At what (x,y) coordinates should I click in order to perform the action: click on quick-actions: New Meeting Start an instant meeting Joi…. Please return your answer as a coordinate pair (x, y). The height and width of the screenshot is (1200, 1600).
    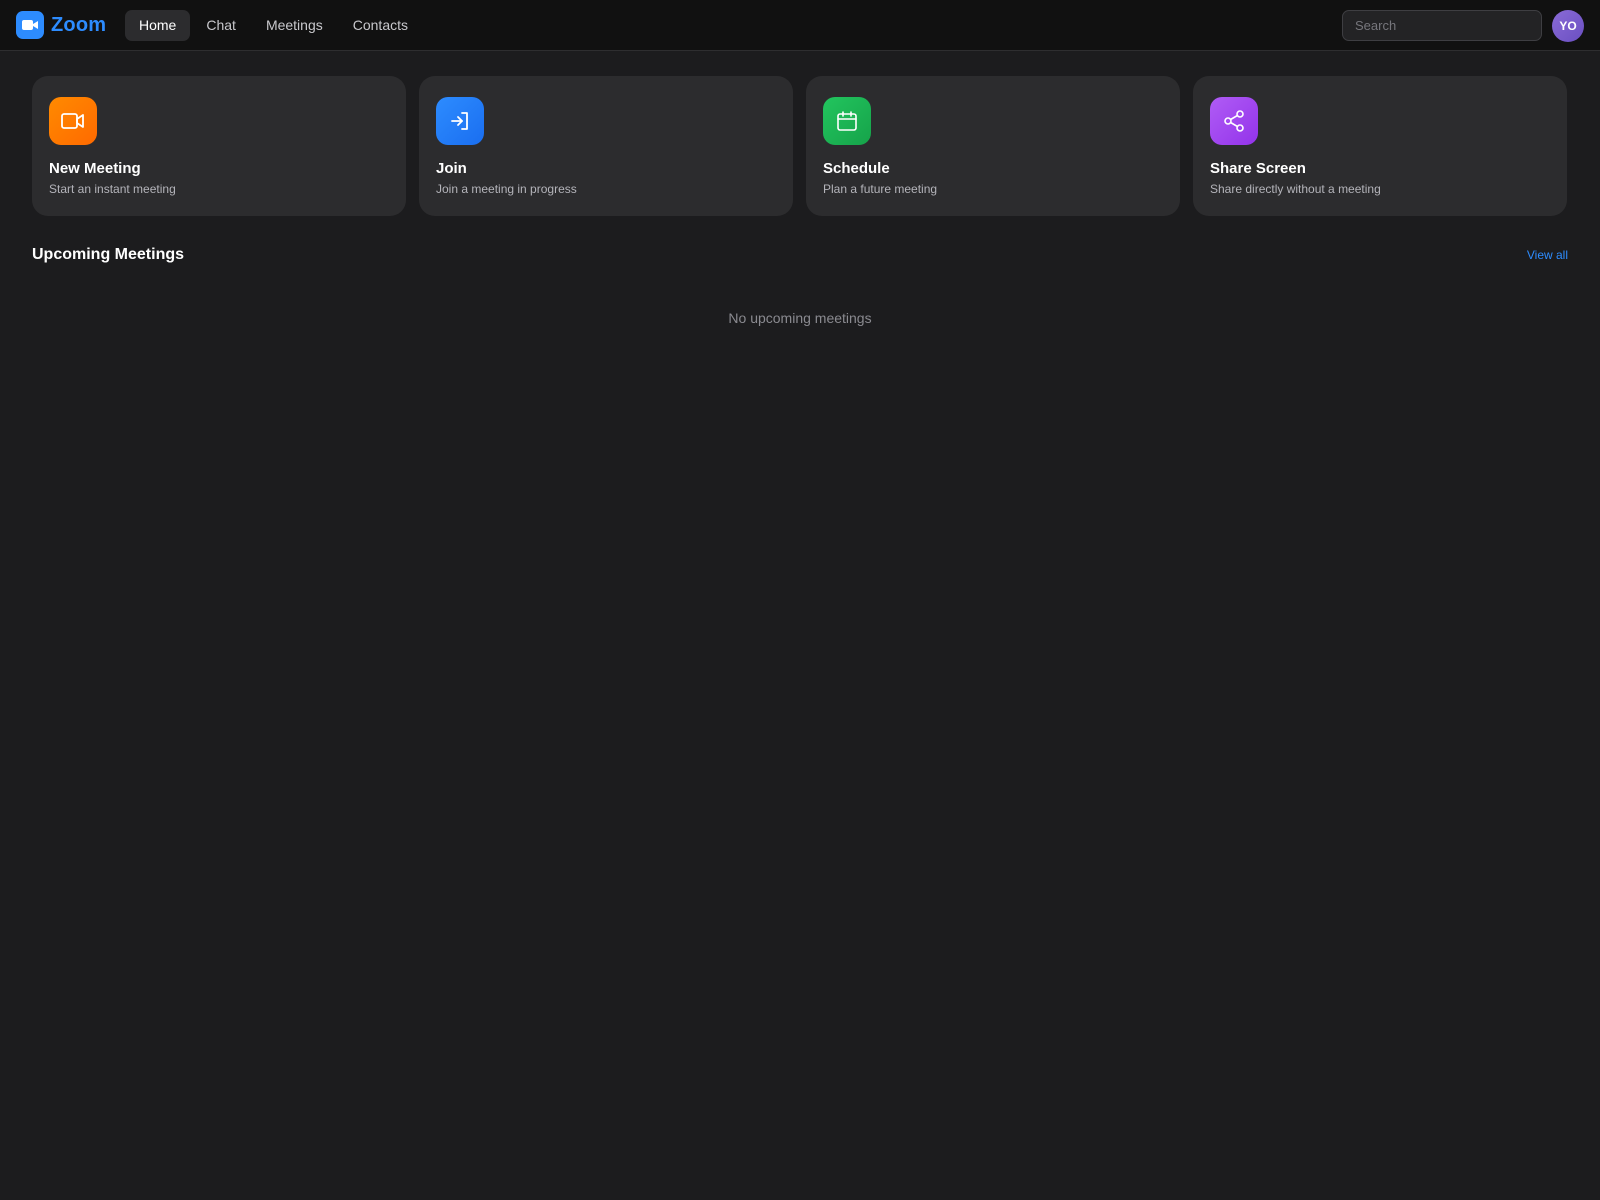
    Looking at the image, I should click on (799, 146).